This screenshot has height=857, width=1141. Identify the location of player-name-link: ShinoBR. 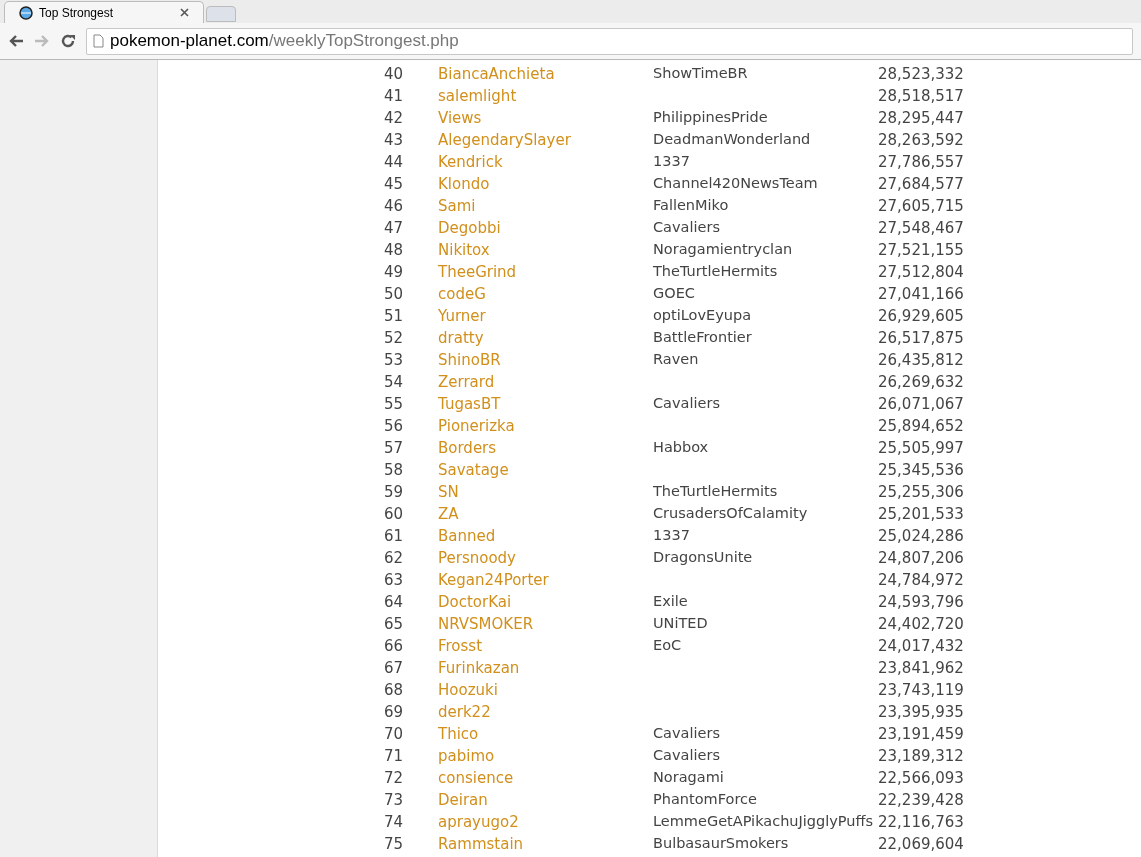
(545, 360).